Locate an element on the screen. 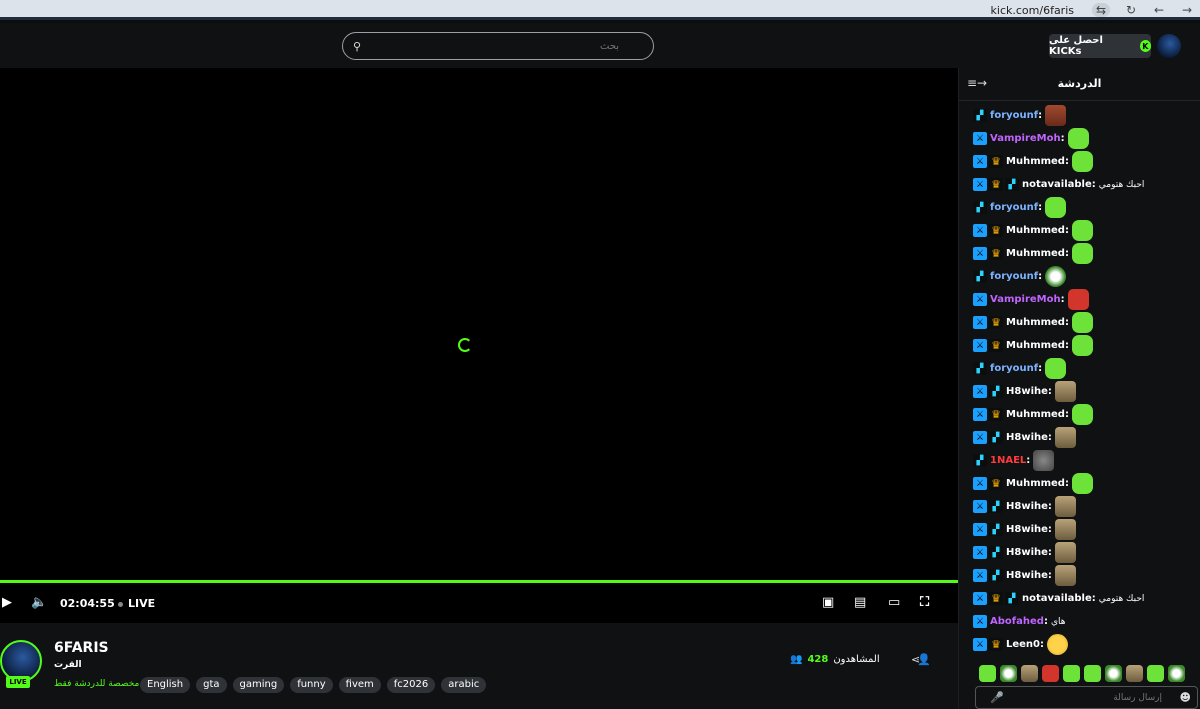 This screenshot has height=709, width=1200. emote-wave-icon is located at coordinates (1056, 276).